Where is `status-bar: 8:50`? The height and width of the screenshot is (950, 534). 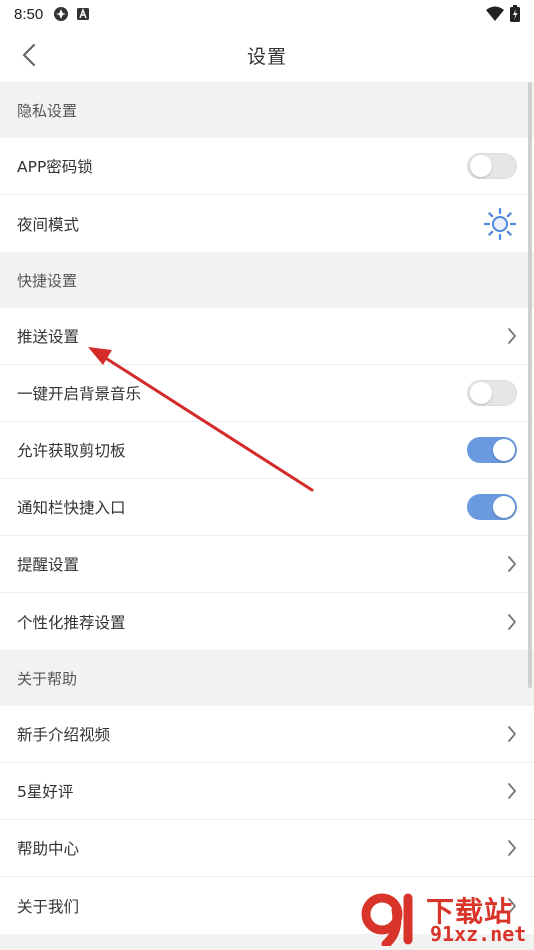 status-bar: 8:50 is located at coordinates (267, 14).